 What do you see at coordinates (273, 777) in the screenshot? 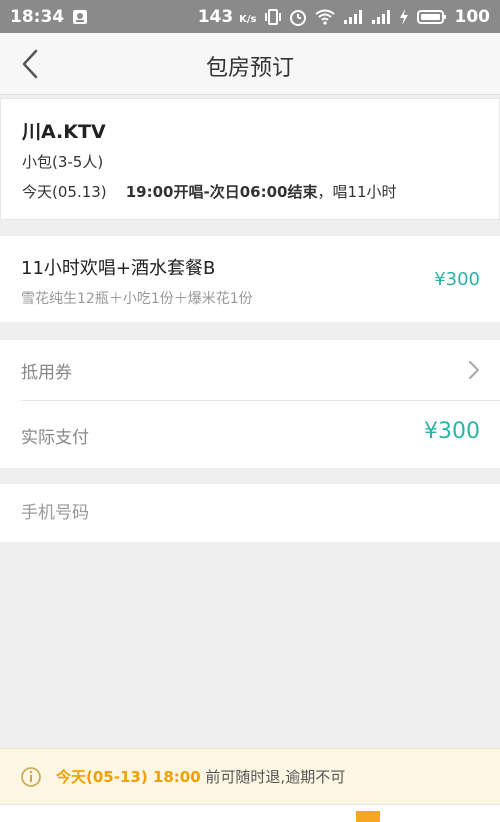
I see `notice-body: 前可随时退,逾期不可` at bounding box center [273, 777].